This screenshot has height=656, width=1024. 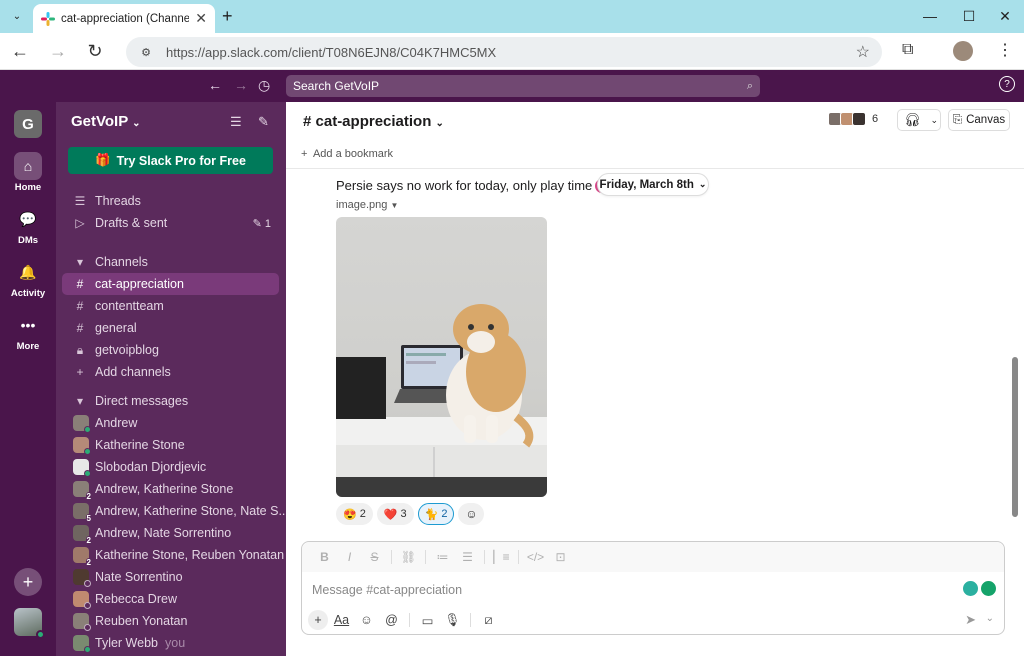 I want to click on back-icon: ←, so click(x=20, y=51).